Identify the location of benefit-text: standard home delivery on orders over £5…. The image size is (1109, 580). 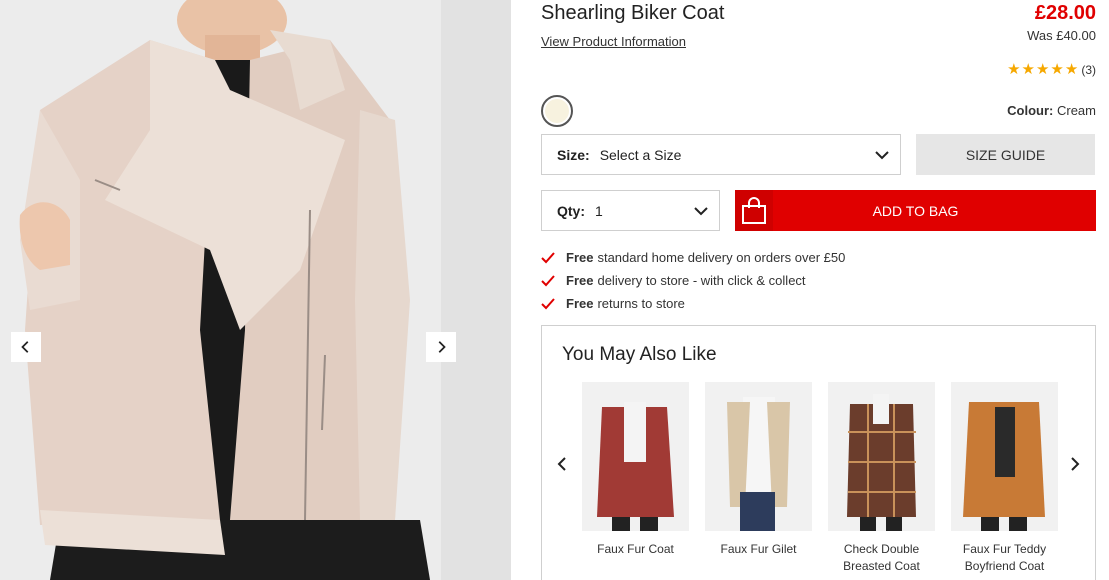
(721, 257).